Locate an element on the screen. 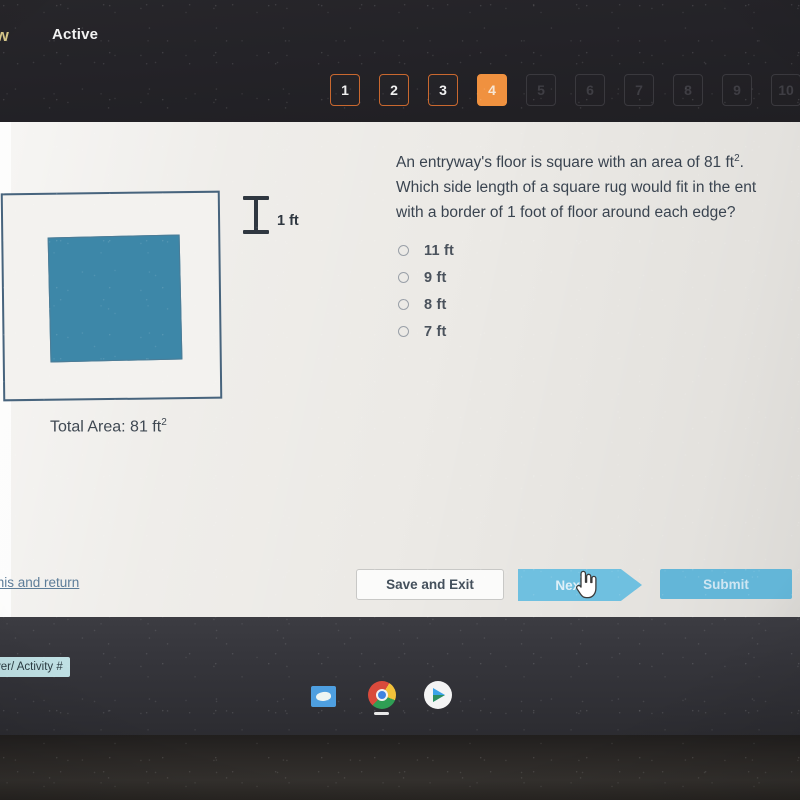  pager-button-2: 2 is located at coordinates (394, 90).